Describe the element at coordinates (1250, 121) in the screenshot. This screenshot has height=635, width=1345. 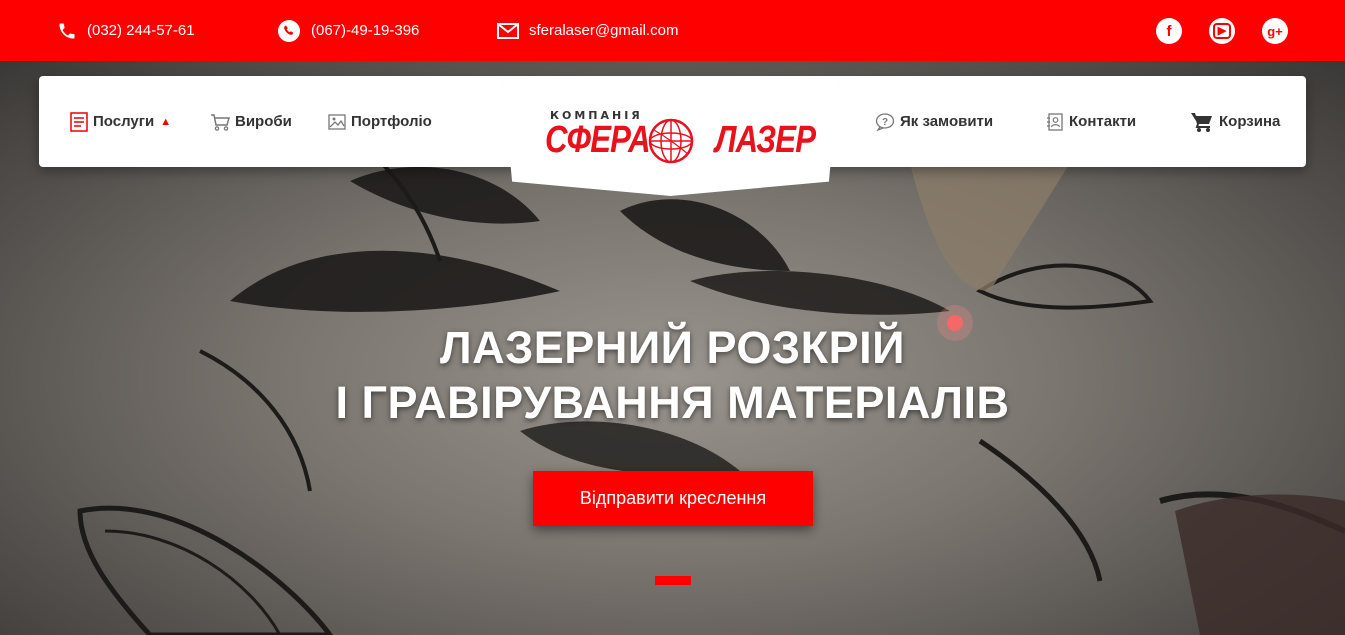
I see `nav-label-cart: Корзина` at that location.